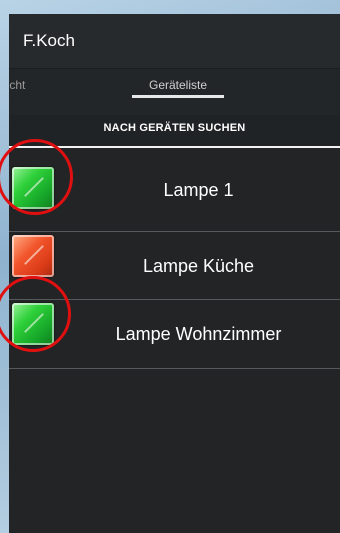 This screenshot has width=340, height=533. What do you see at coordinates (17, 85) in the screenshot?
I see `tab-licht: Licht` at bounding box center [17, 85].